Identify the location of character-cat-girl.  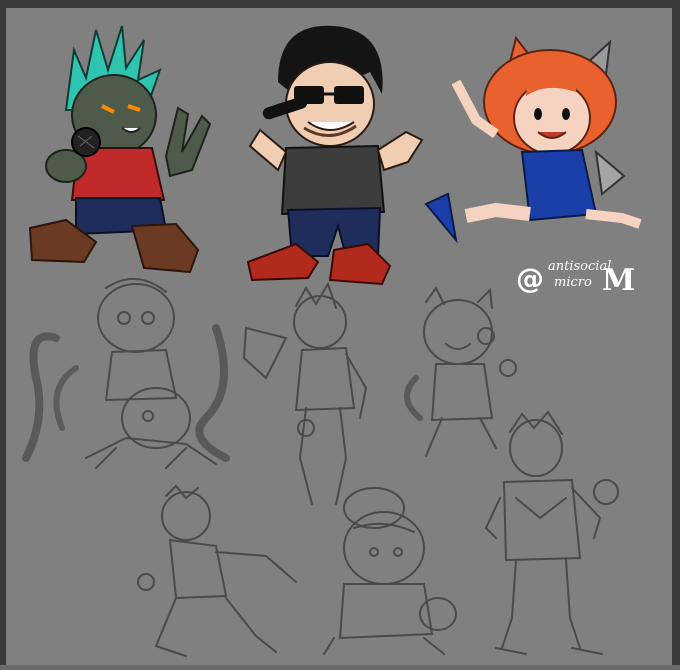
(535, 149).